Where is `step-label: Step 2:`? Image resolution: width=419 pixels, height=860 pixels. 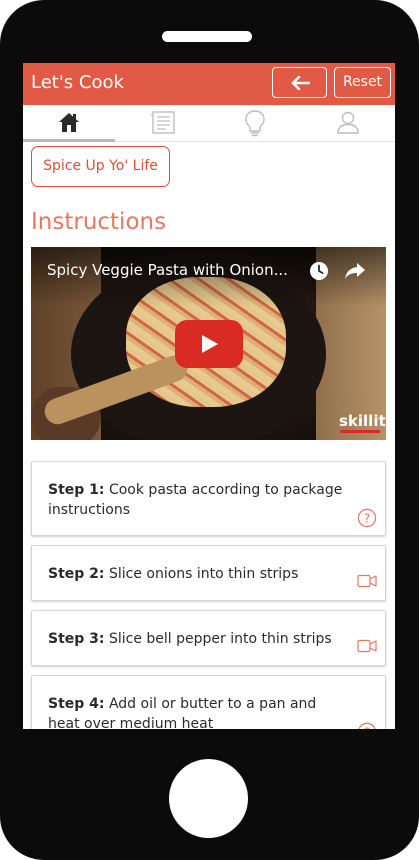
step-label: Step 2: is located at coordinates (76, 574).